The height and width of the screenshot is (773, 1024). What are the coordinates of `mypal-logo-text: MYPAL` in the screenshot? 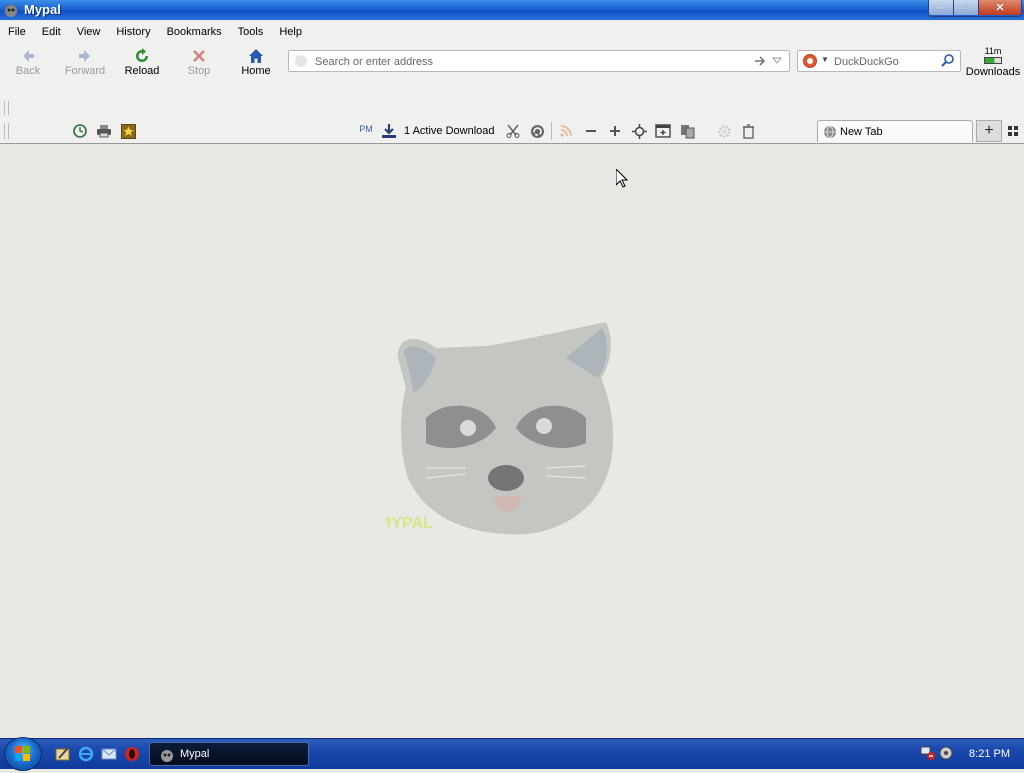 It's located at (409, 523).